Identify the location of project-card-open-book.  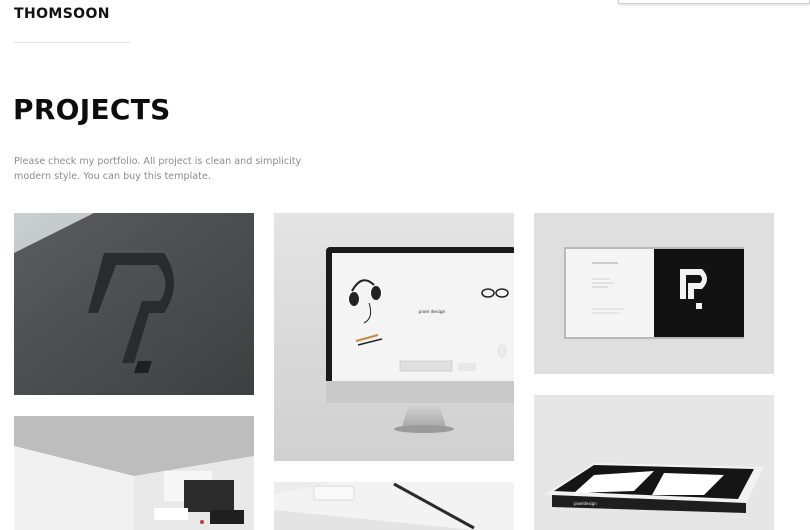
(654, 293).